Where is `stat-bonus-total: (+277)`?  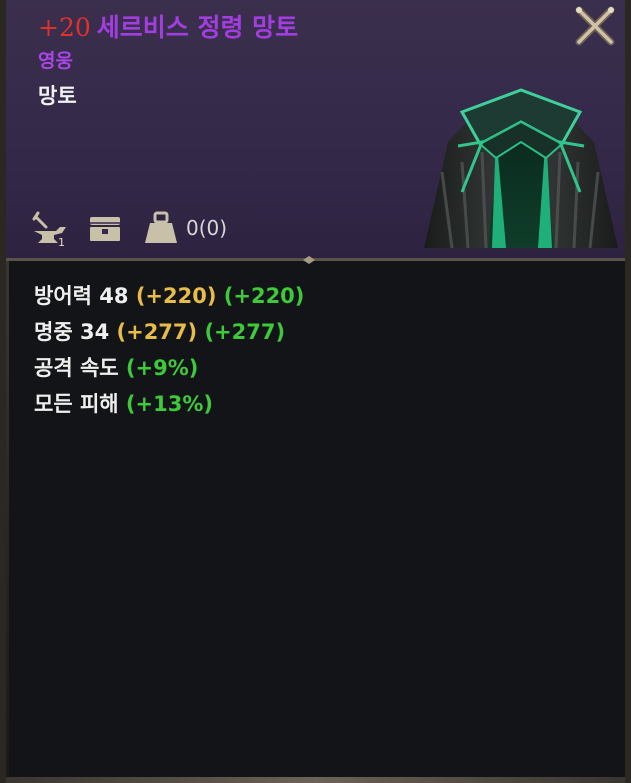 stat-bonus-total: (+277) is located at coordinates (245, 332).